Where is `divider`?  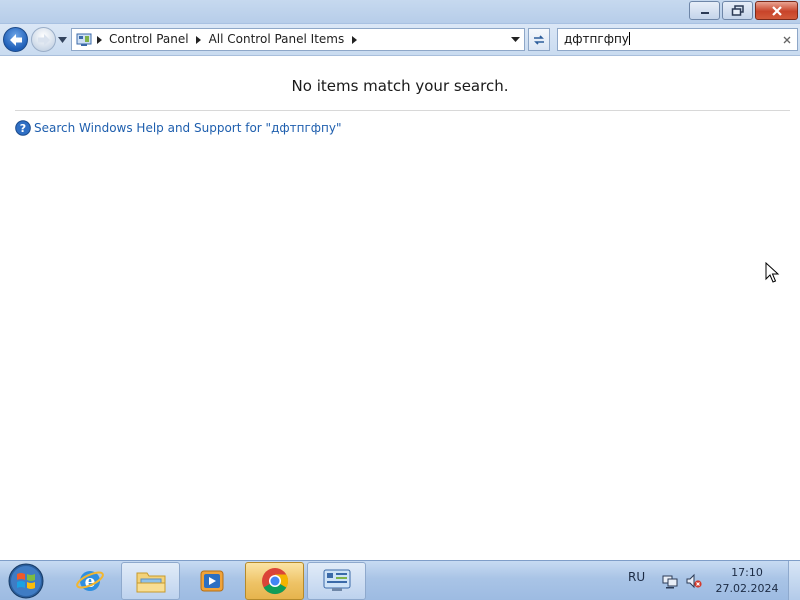
divider is located at coordinates (402, 110).